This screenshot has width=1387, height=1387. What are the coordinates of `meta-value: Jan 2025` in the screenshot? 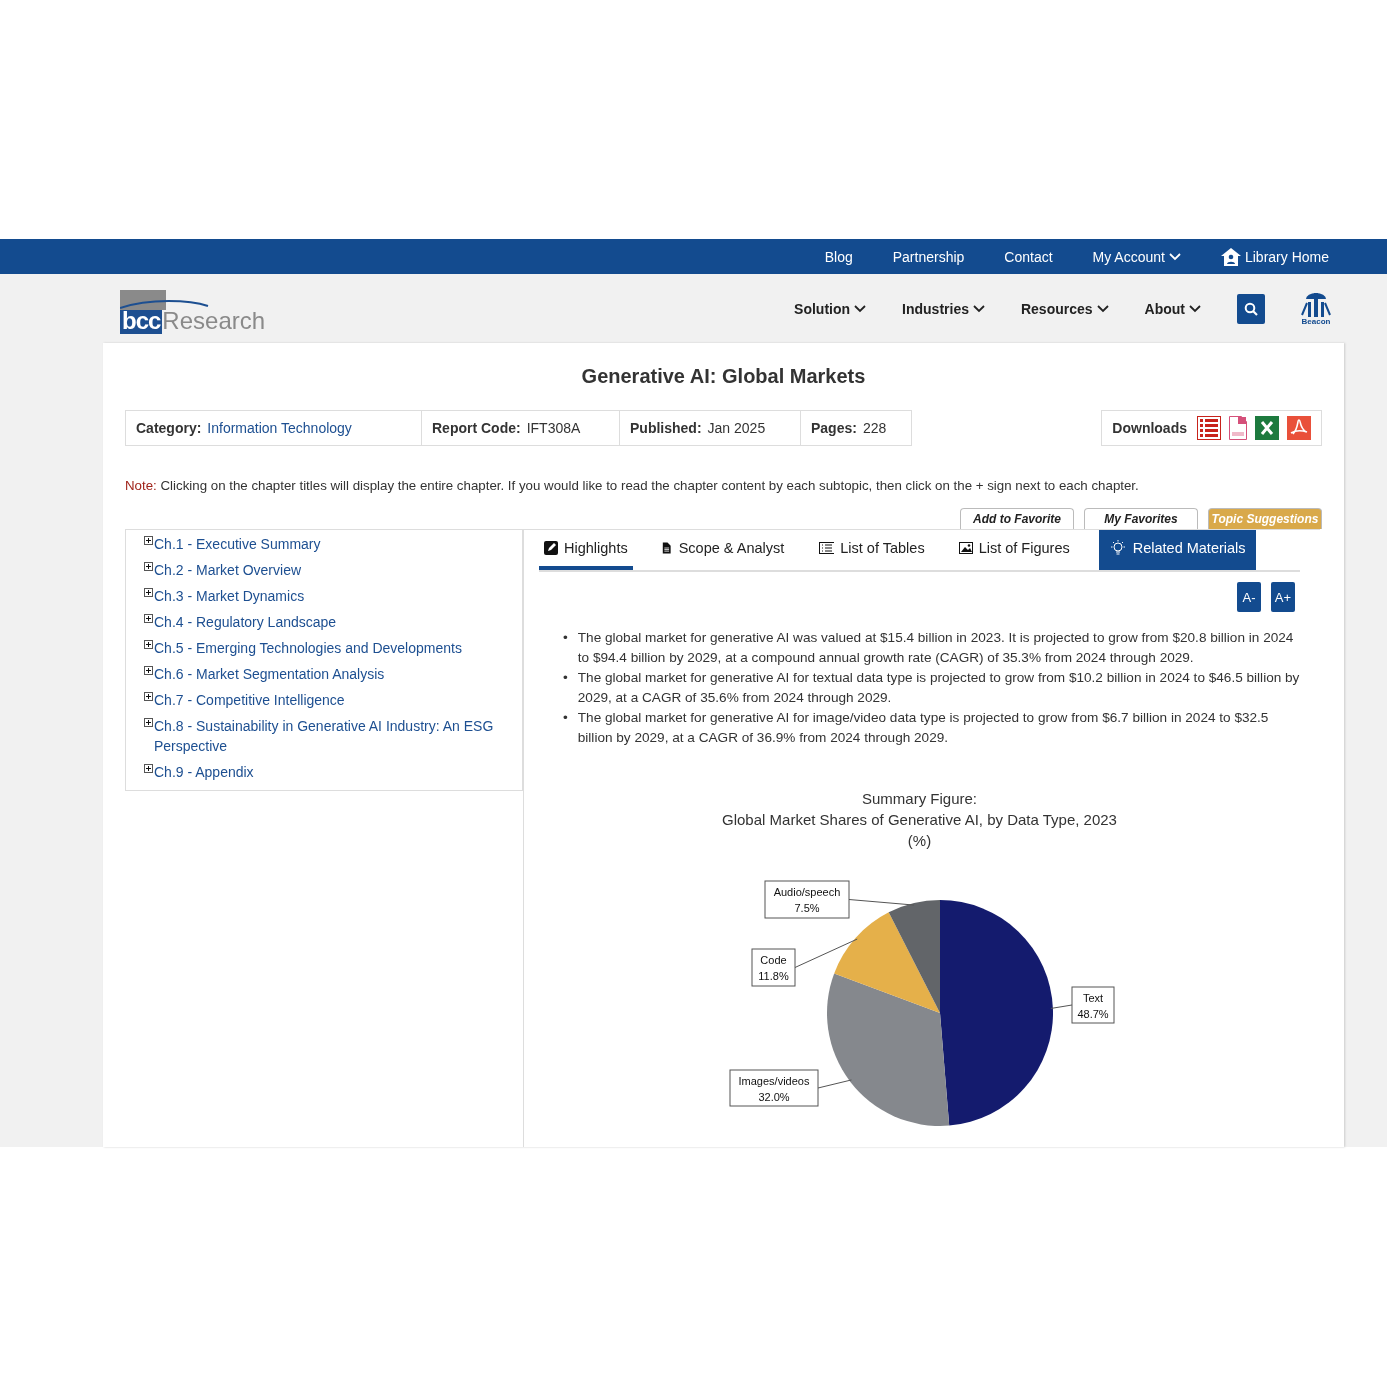 It's located at (736, 428).